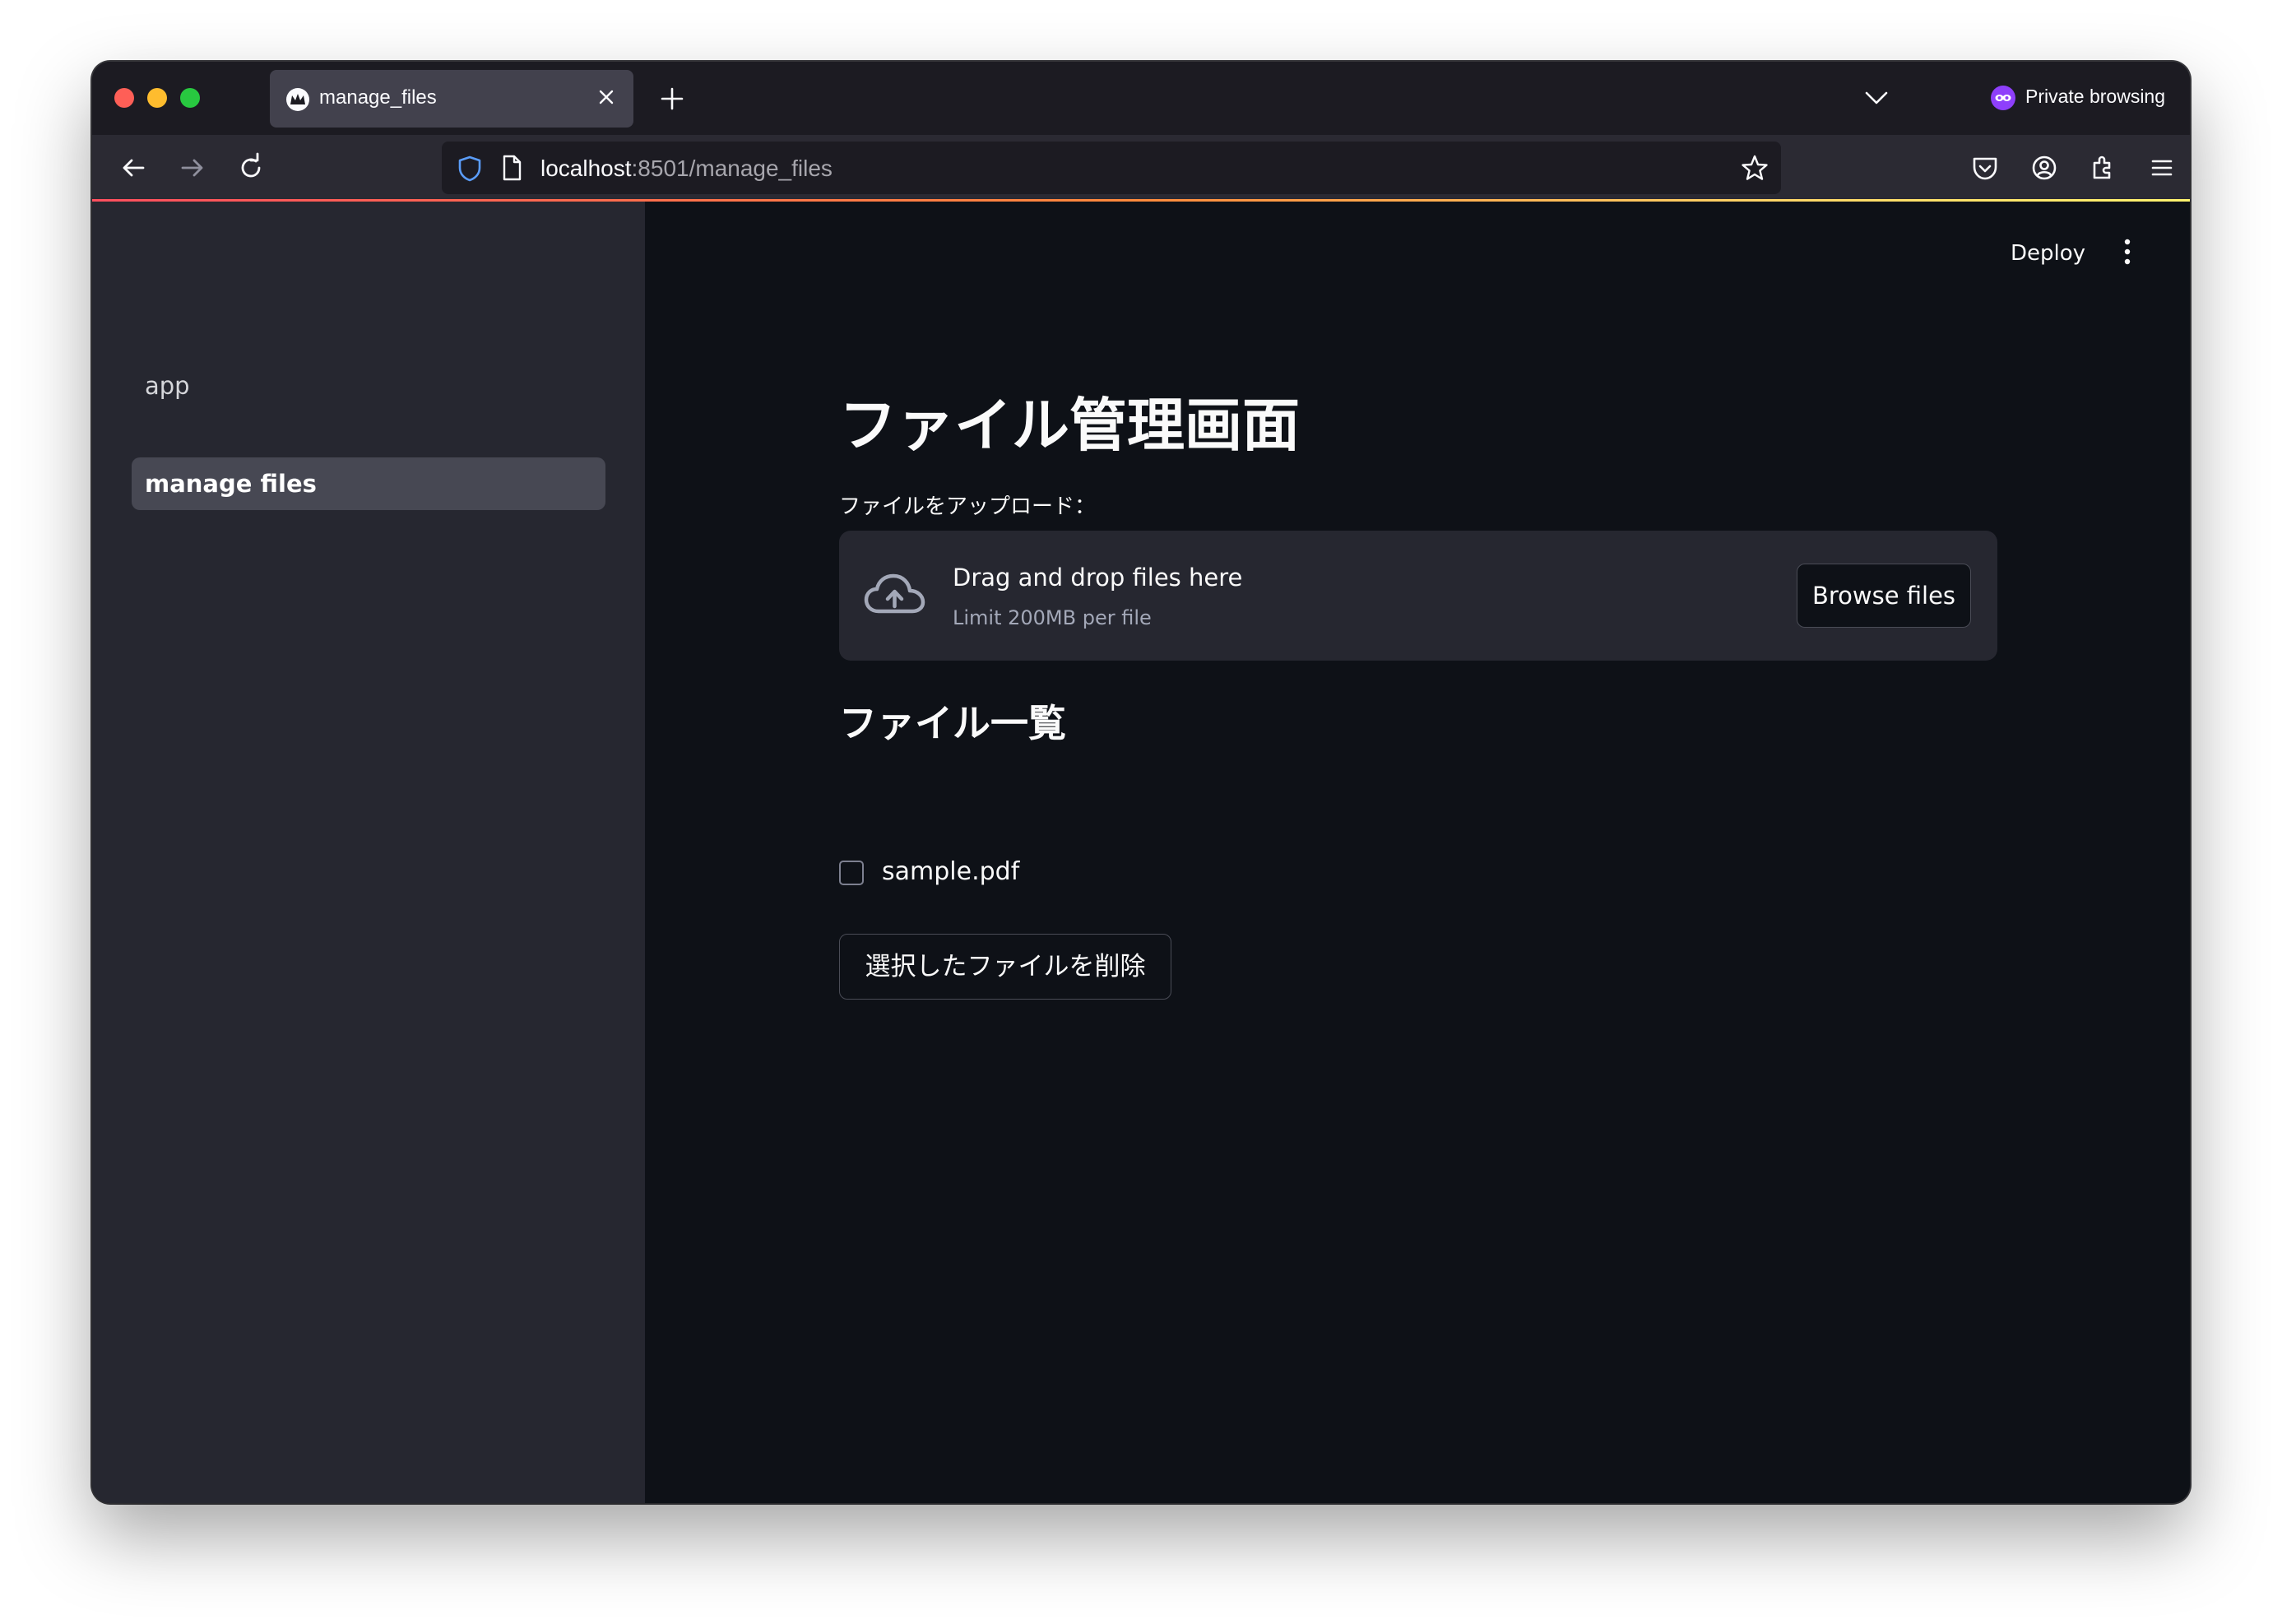  Describe the element at coordinates (378, 97) in the screenshot. I see `tab-title: manage_files` at that location.